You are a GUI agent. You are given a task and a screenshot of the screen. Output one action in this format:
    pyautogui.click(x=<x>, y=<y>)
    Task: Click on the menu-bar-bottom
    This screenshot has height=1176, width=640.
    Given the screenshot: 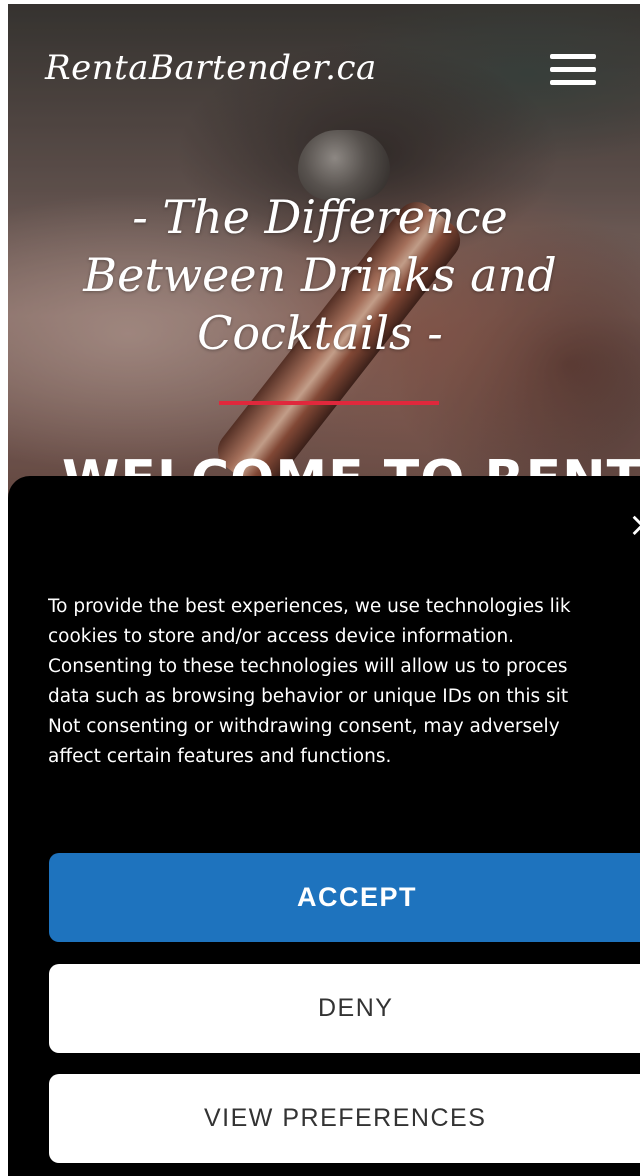 What is the action you would take?
    pyautogui.click(x=573, y=82)
    